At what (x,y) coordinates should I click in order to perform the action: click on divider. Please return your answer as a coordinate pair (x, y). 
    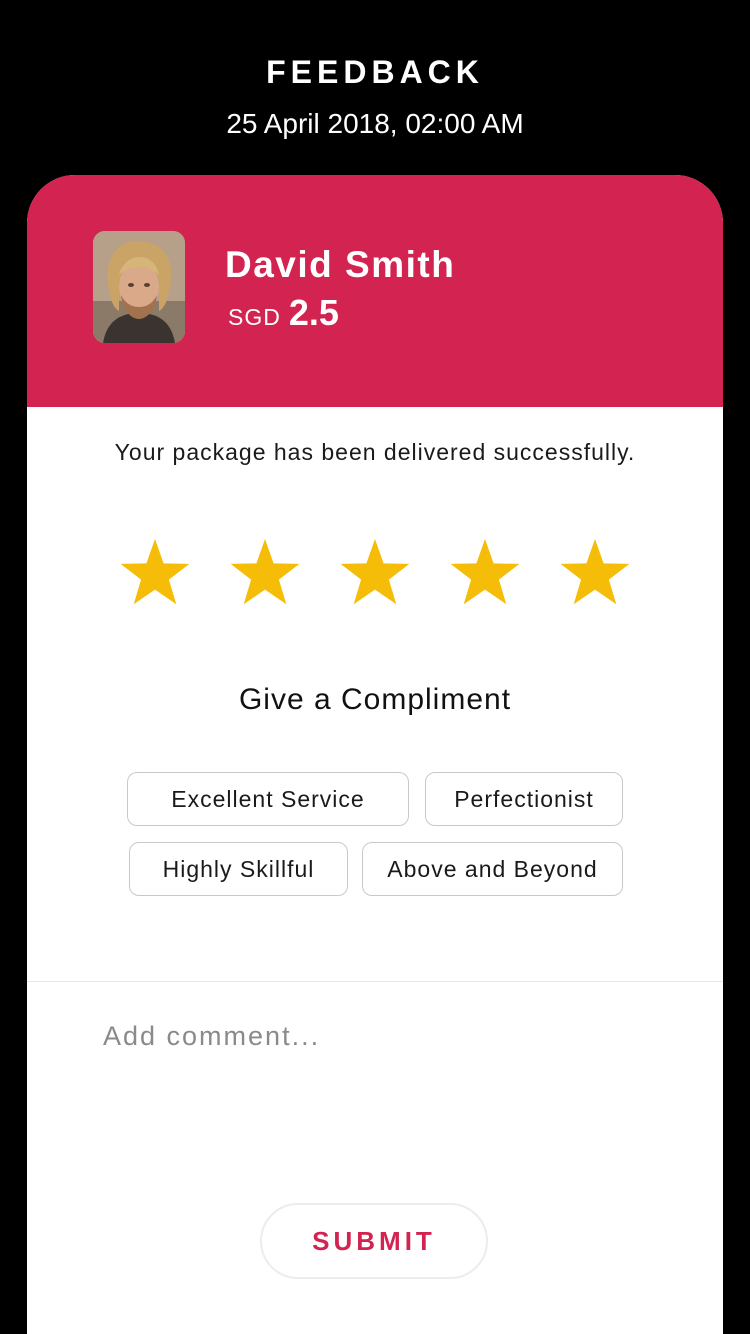
    Looking at the image, I should click on (375, 981).